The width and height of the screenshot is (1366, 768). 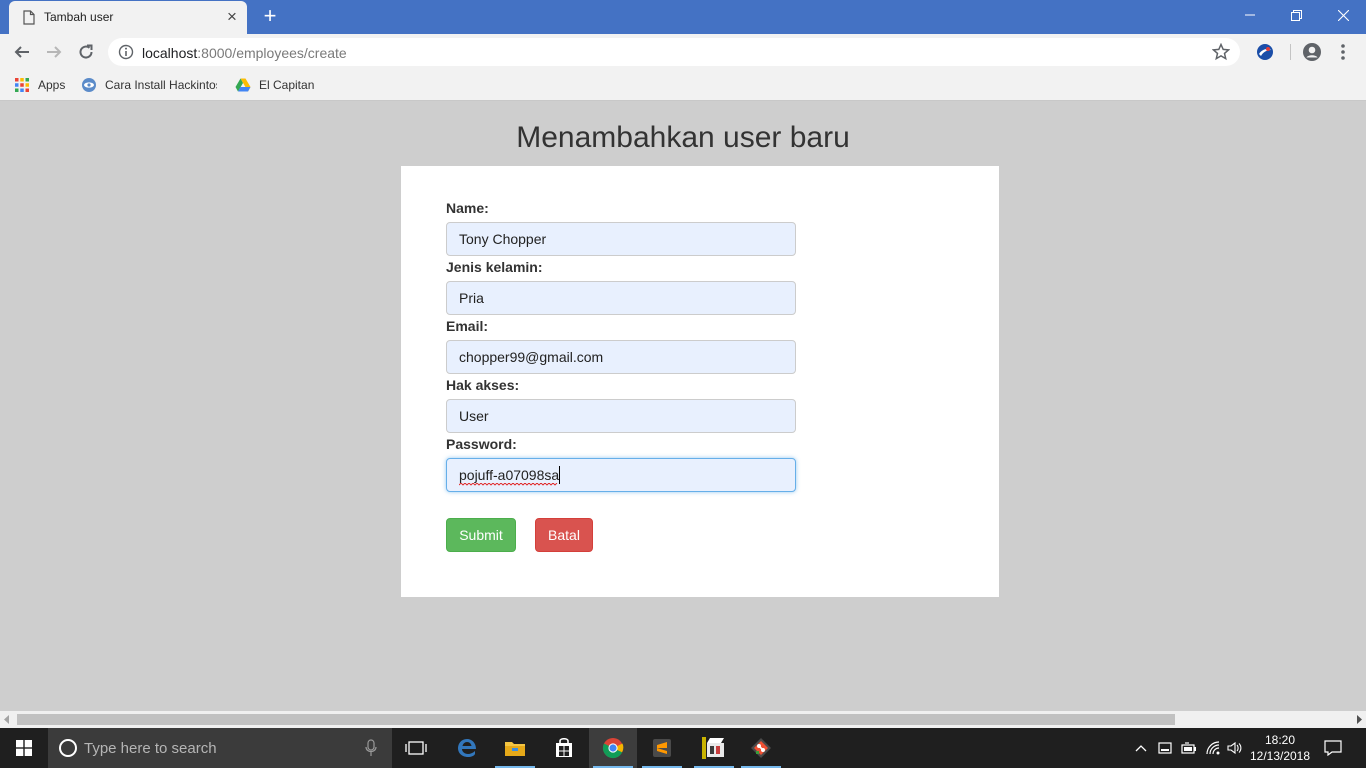 I want to click on extension-icon, so click(x=1265, y=52).